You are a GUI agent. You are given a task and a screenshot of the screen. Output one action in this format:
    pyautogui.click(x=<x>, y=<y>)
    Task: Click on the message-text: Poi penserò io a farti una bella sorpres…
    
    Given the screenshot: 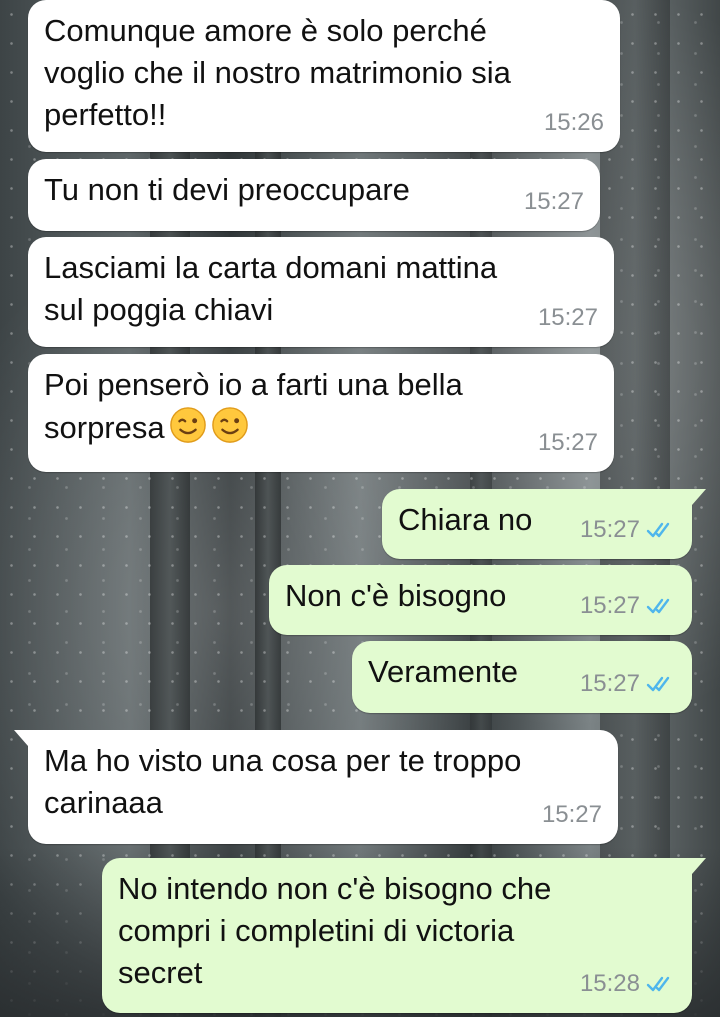 What is the action you would take?
    pyautogui.click(x=253, y=406)
    